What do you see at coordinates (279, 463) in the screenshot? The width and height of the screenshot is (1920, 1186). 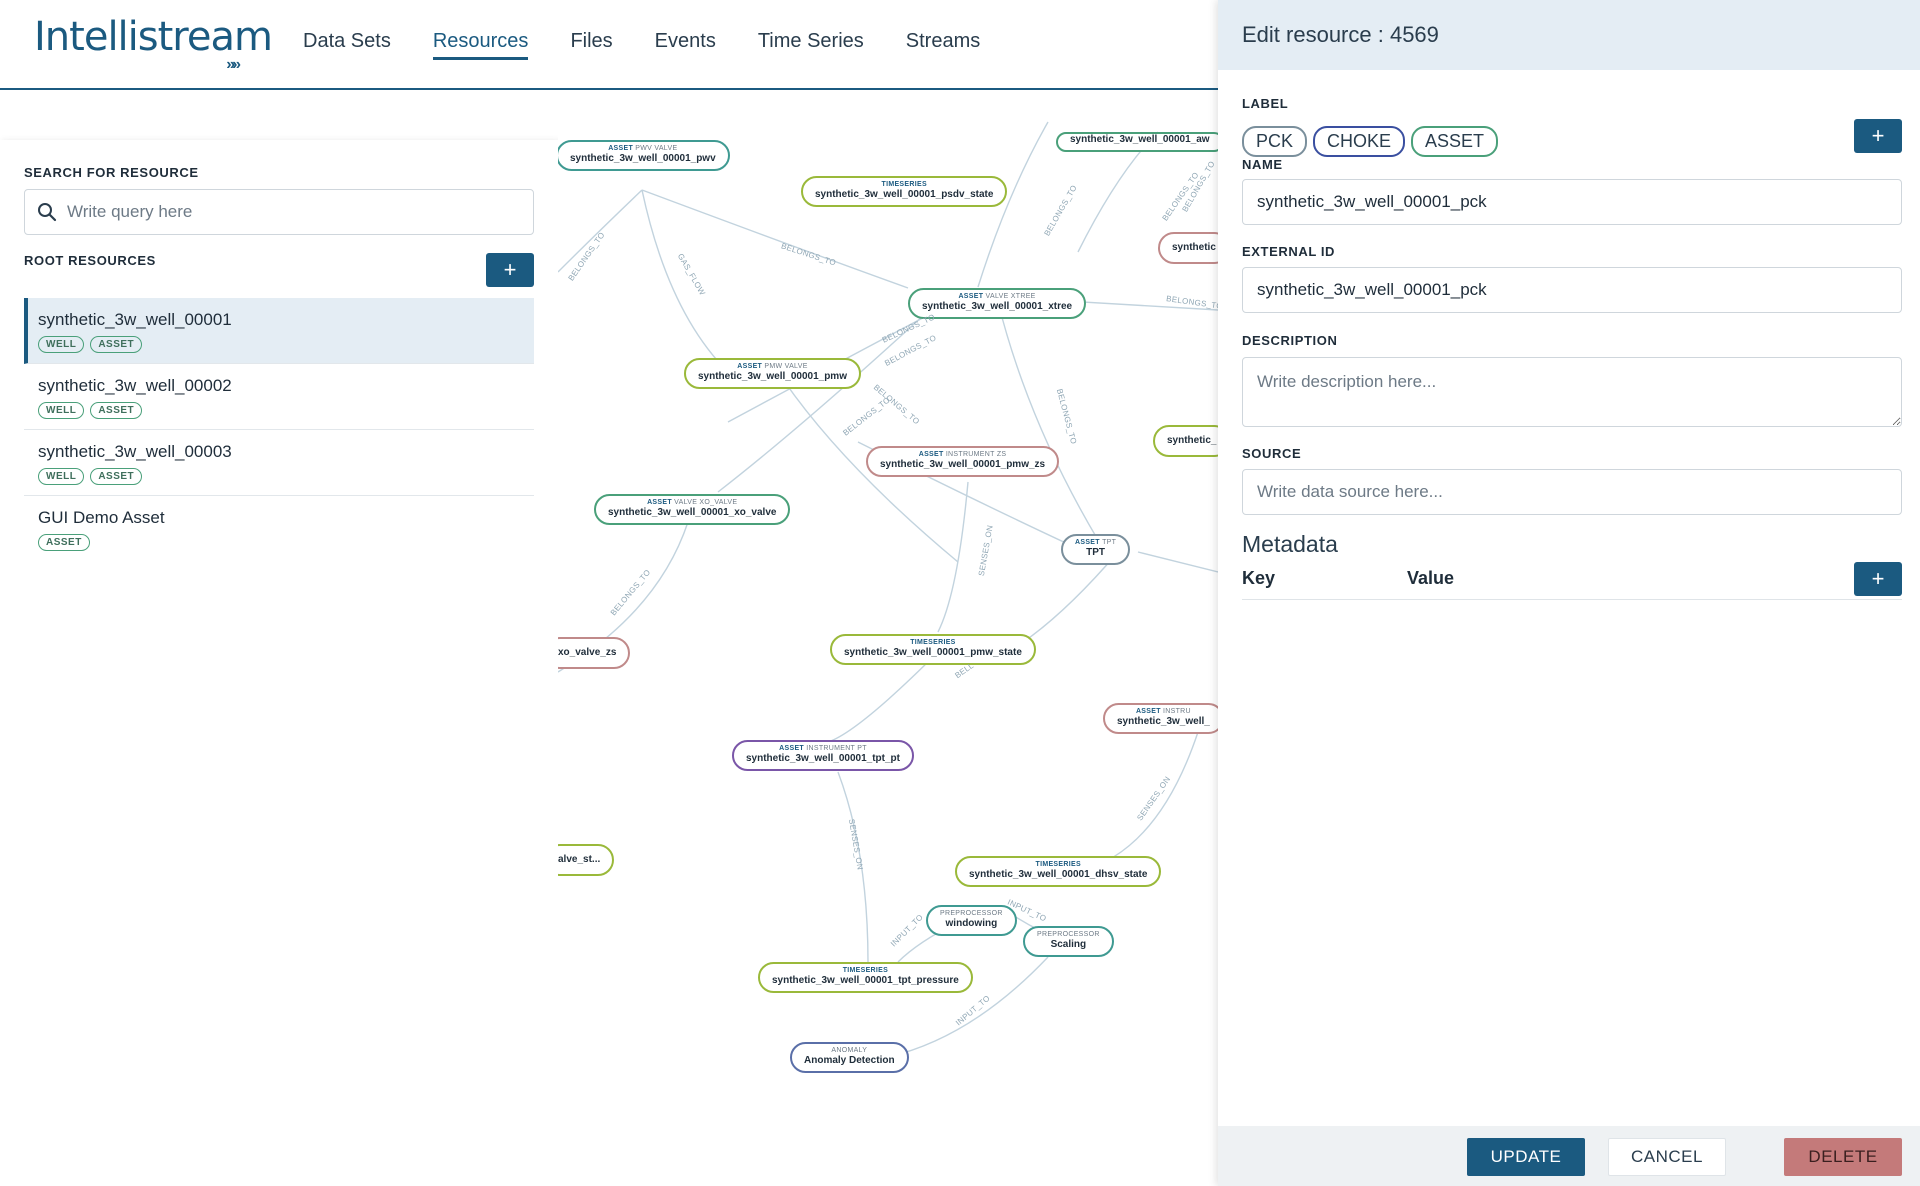 I see `resource-item-well-00003: synthetic_3w_well_00003 WELL ASSET` at bounding box center [279, 463].